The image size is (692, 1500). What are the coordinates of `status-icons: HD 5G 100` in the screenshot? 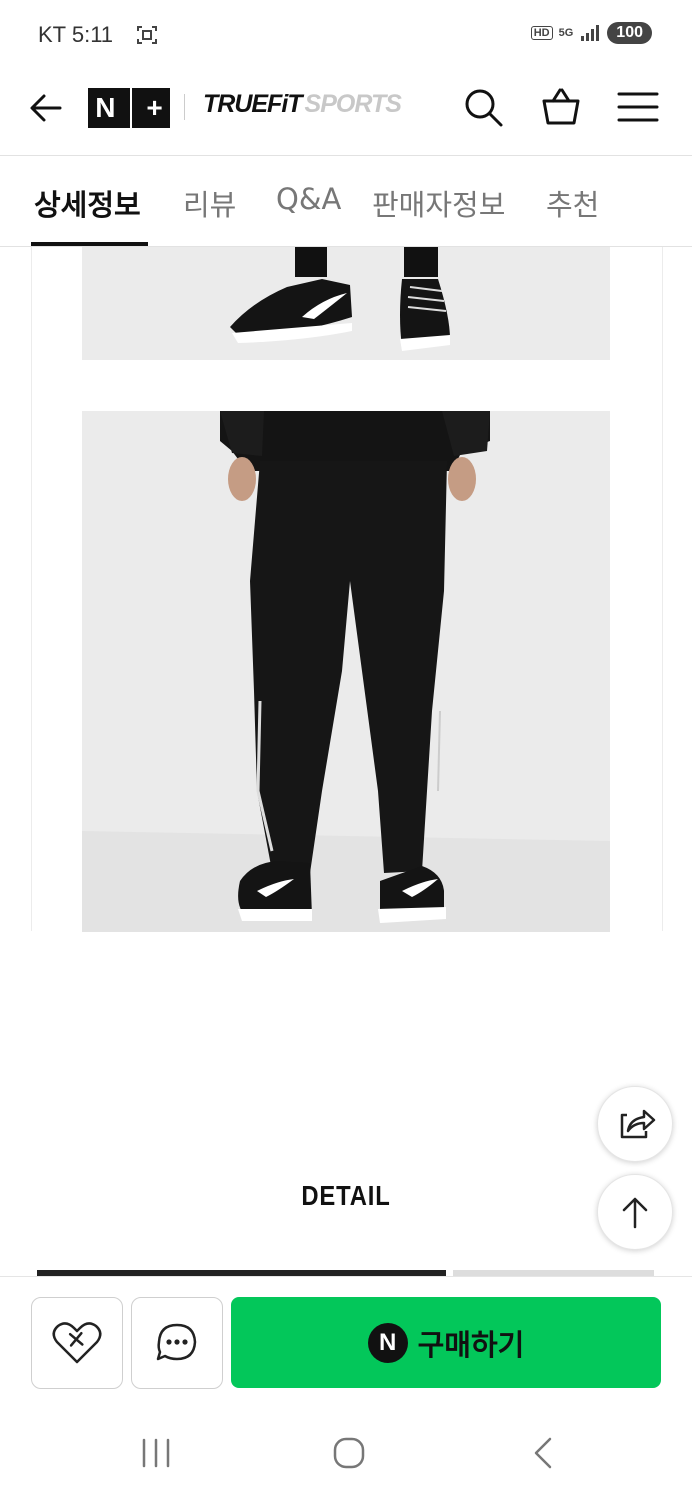 It's located at (591, 33).